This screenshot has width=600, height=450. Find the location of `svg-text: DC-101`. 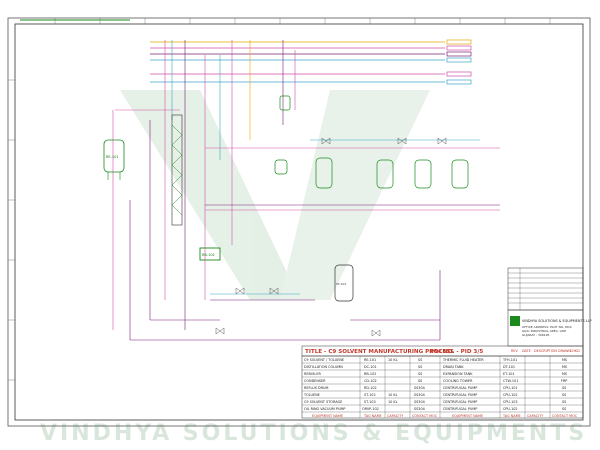

svg-text: DC-101 is located at coordinates (370, 367).